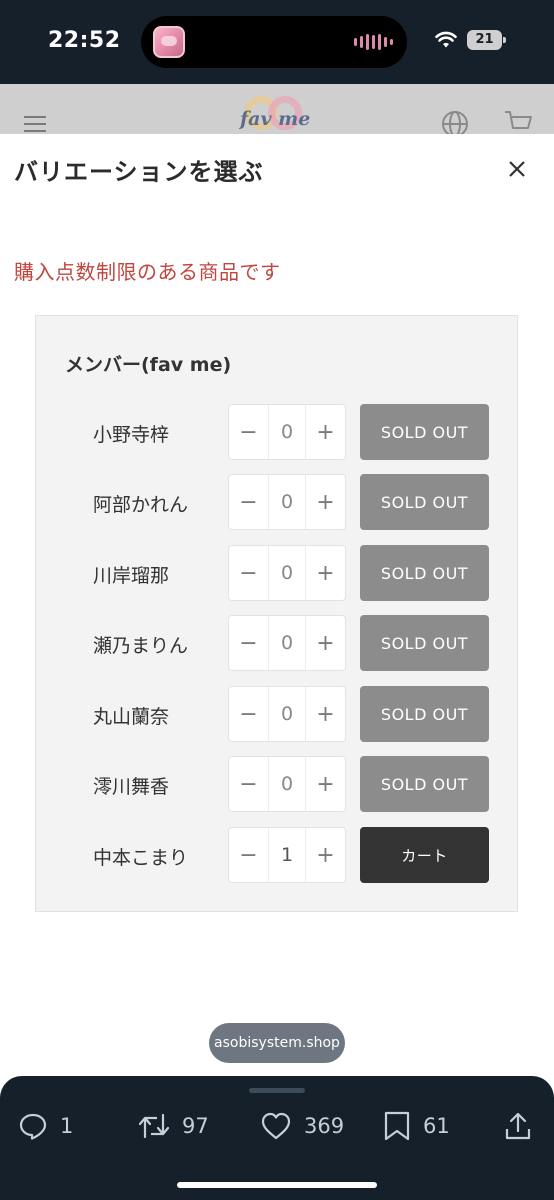  I want to click on quantity-input: 1, so click(287, 855).